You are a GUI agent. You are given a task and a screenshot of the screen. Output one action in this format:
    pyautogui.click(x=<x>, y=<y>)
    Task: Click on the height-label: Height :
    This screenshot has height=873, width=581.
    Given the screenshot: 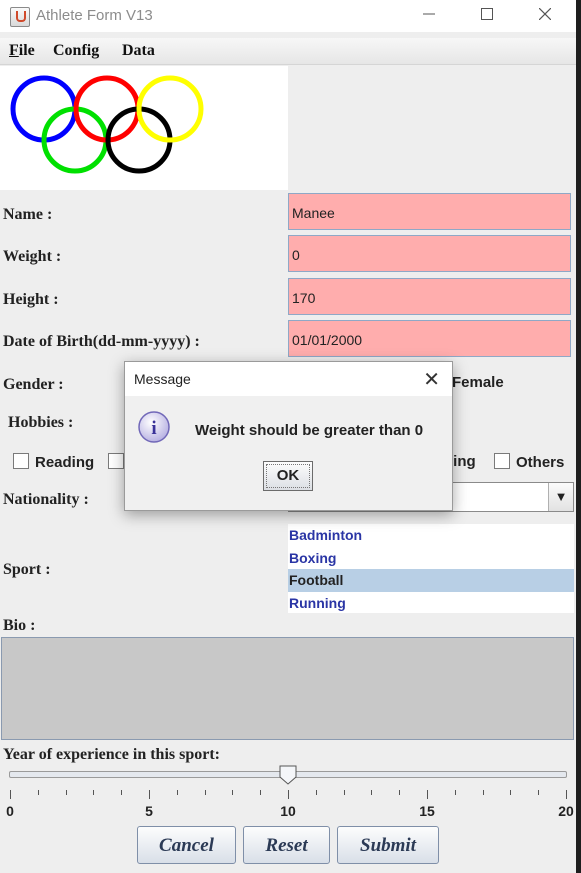 What is the action you would take?
    pyautogui.click(x=31, y=299)
    